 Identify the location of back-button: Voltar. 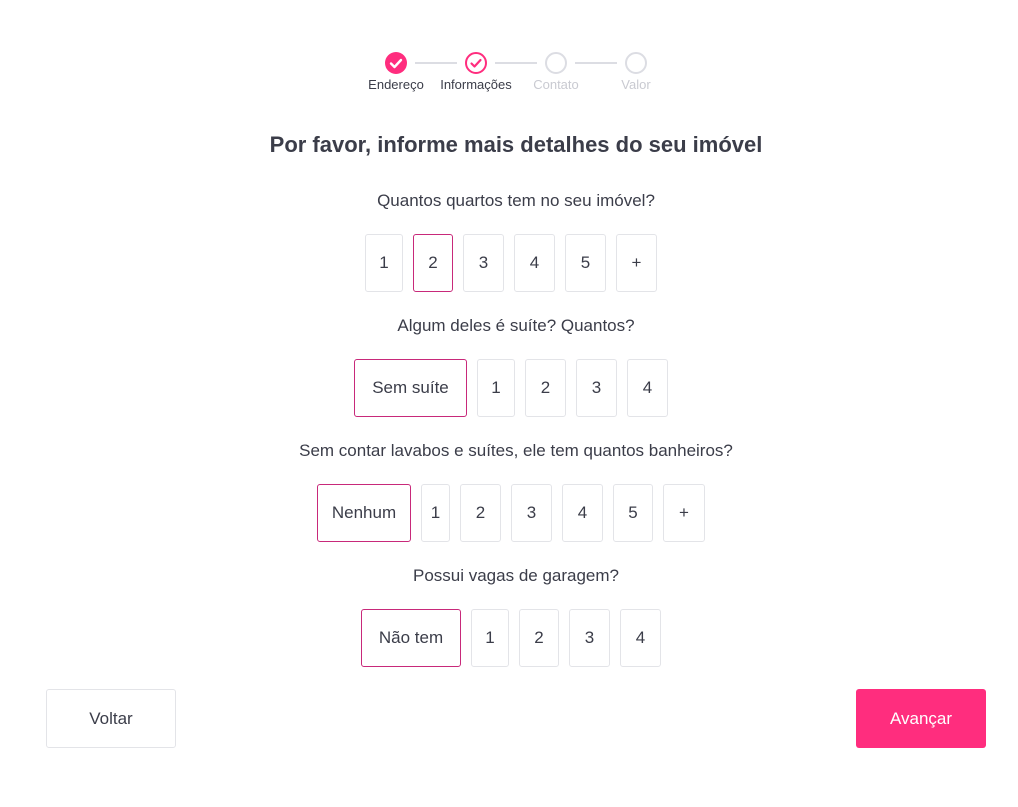
(111, 718).